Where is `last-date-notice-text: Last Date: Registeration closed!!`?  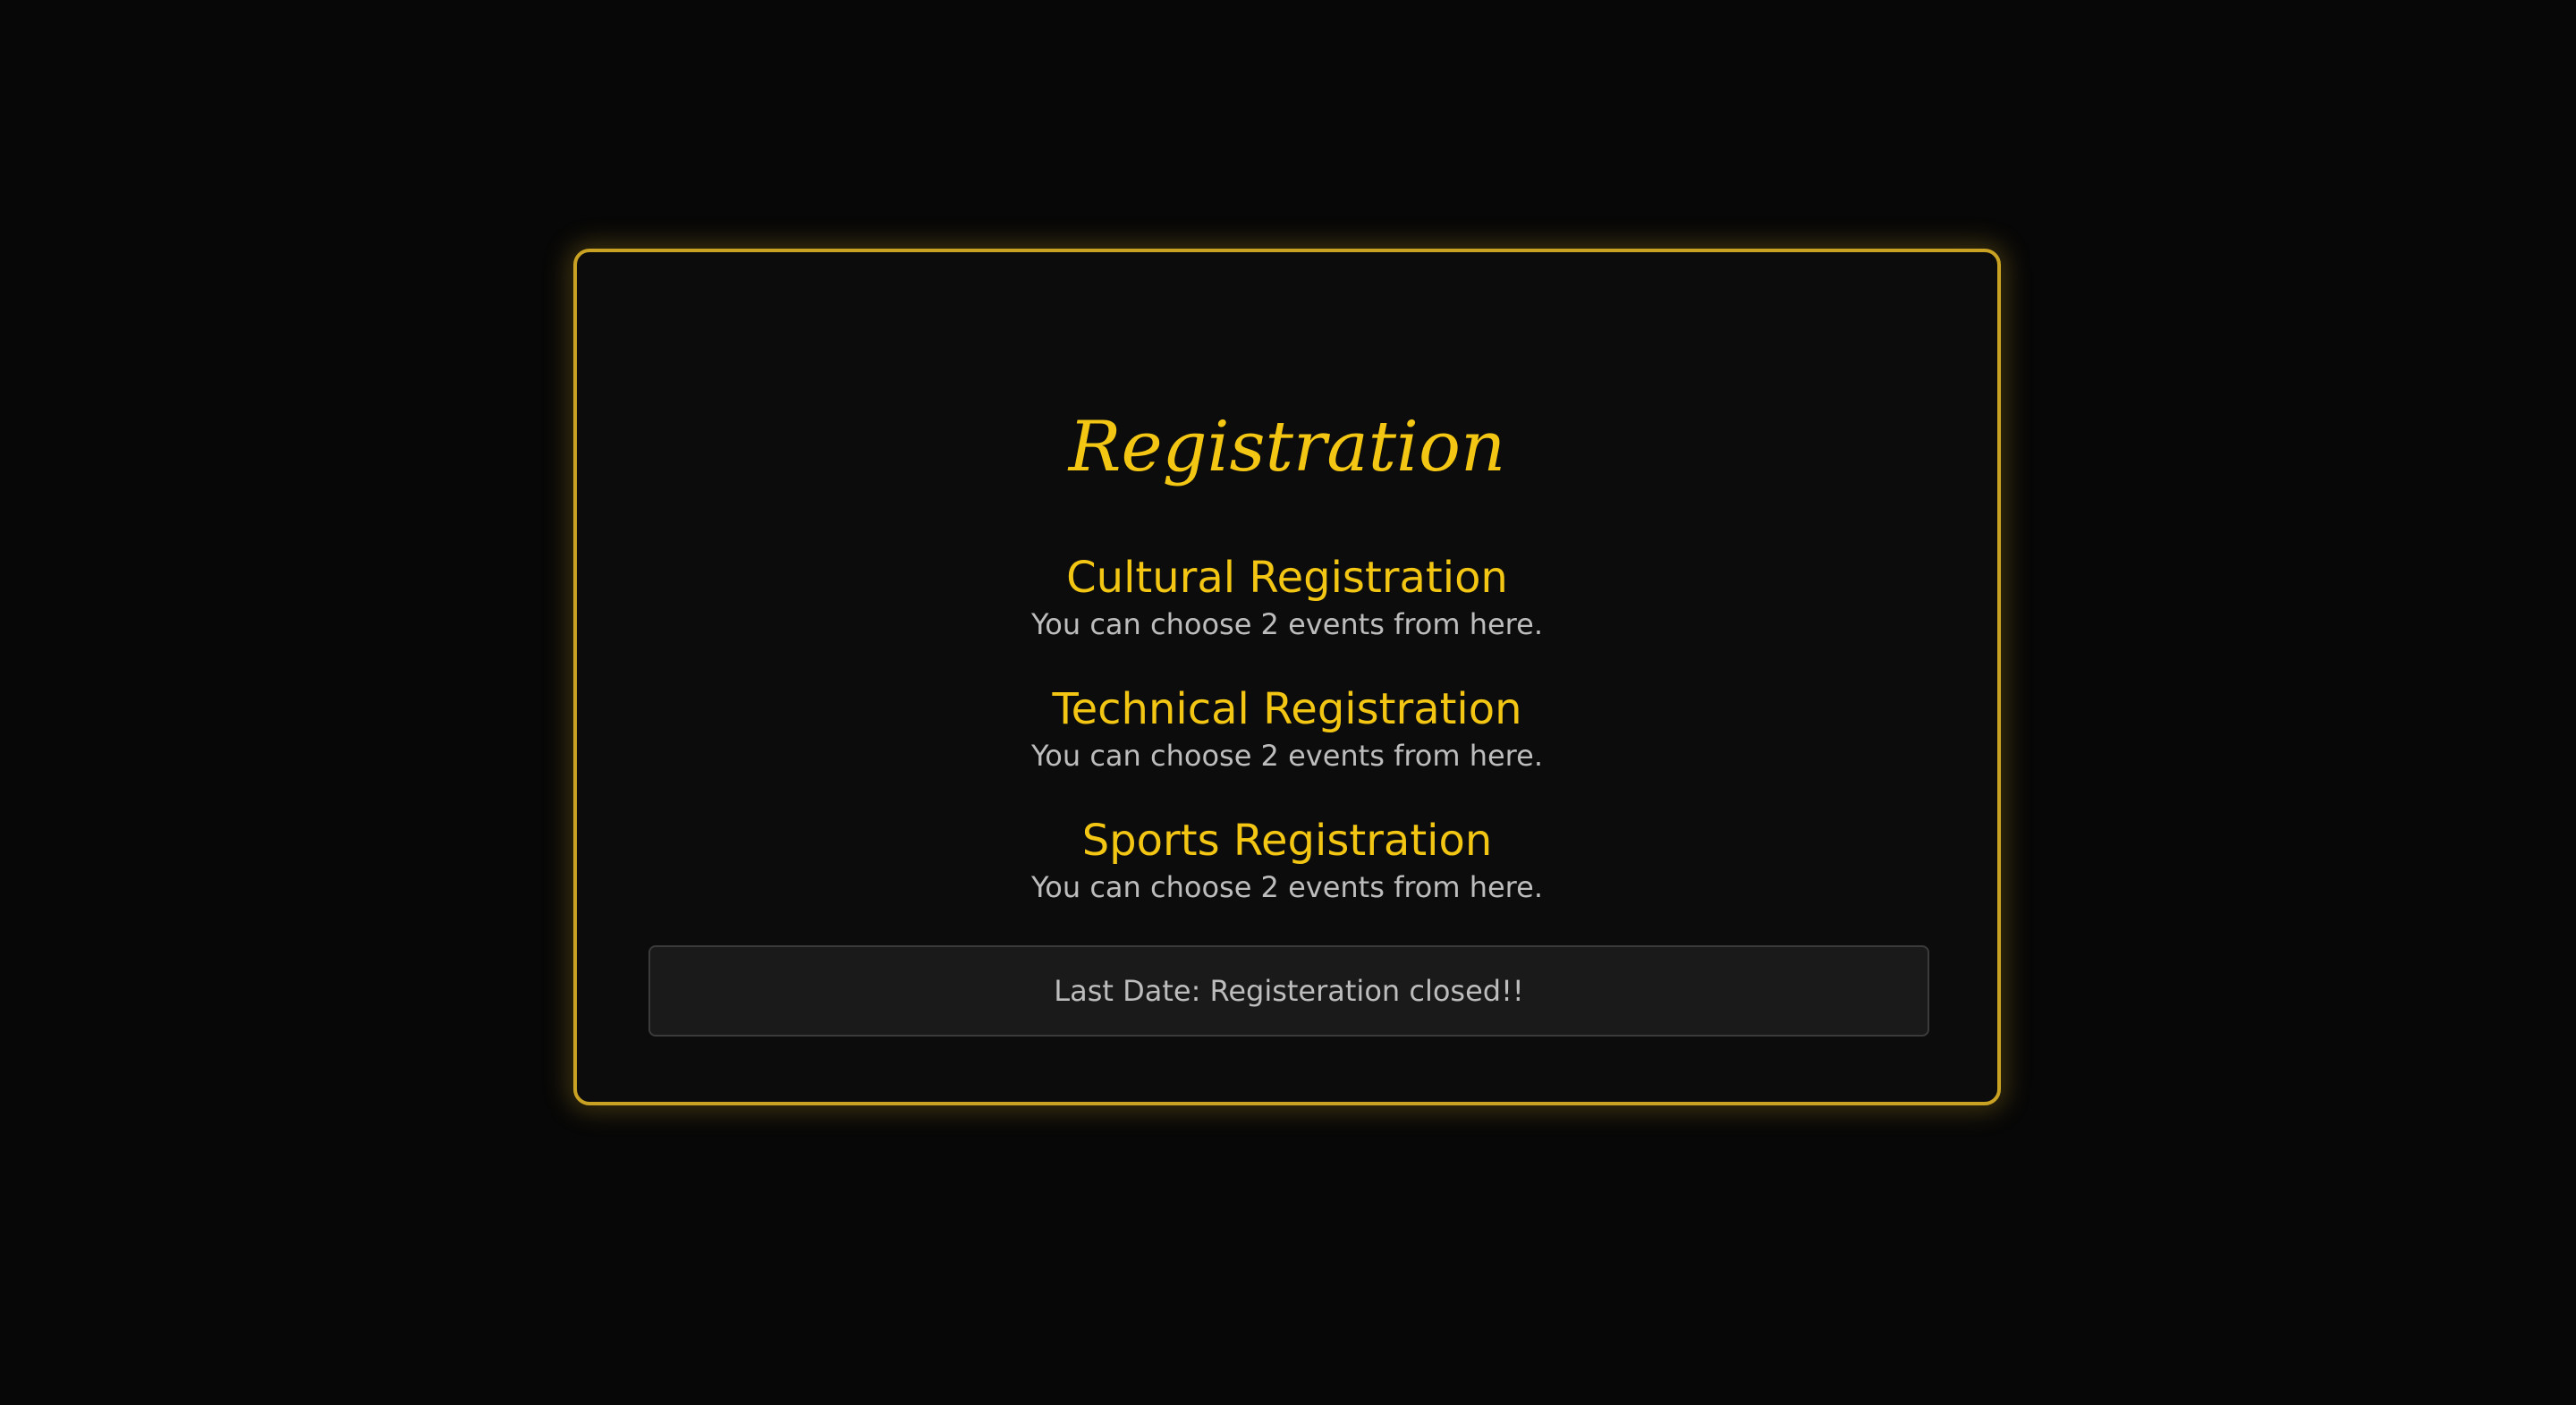
last-date-notice-text: Last Date: Registeration closed!! is located at coordinates (1289, 991).